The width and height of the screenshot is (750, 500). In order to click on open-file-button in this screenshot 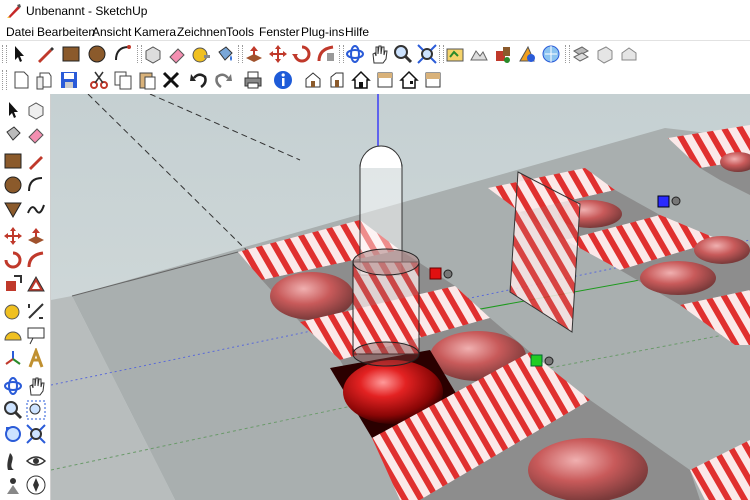, I will do `click(45, 80)`.